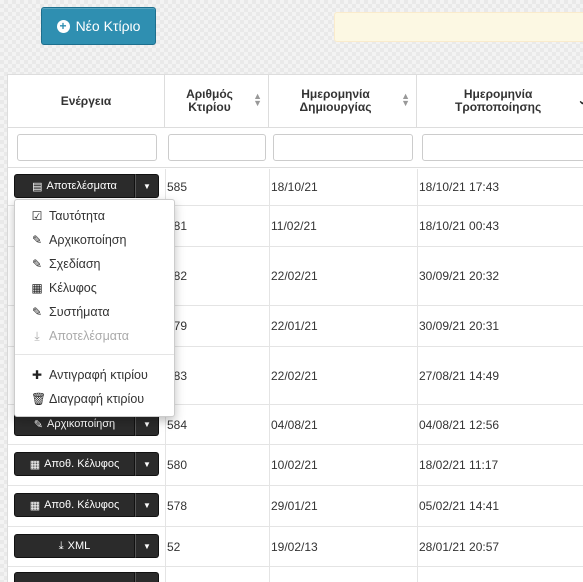  I want to click on cell-created: 18/10/21, so click(294, 187).